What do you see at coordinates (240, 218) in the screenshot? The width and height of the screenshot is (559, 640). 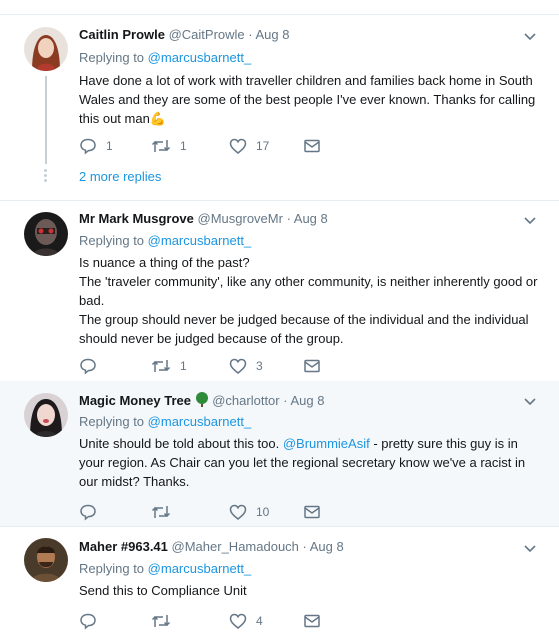 I see `handle: @MusgroveMr` at bounding box center [240, 218].